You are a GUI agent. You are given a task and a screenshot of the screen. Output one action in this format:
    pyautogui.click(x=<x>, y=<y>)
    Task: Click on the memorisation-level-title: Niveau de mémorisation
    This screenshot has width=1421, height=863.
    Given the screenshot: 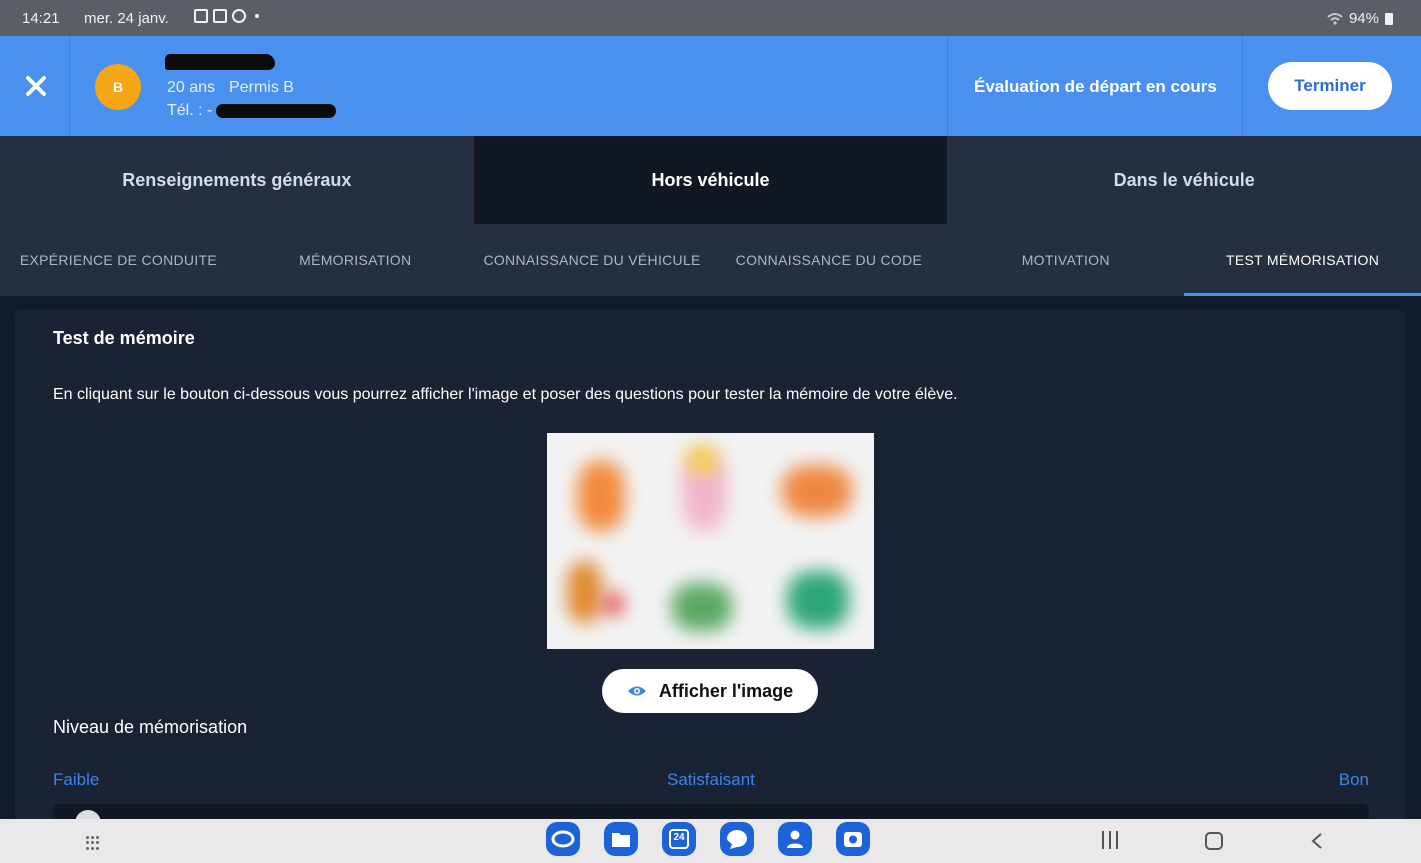 What is the action you would take?
    pyautogui.click(x=150, y=727)
    